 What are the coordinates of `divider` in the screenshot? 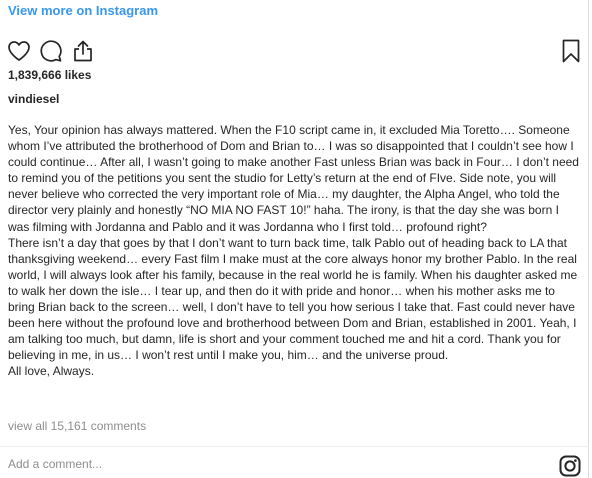 It's located at (294, 446).